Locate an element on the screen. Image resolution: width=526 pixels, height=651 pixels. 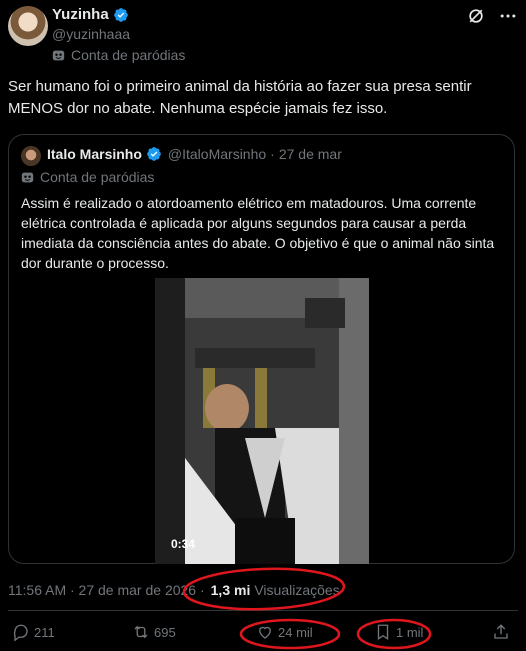
author-display-name: Yuzinha is located at coordinates (80, 14).